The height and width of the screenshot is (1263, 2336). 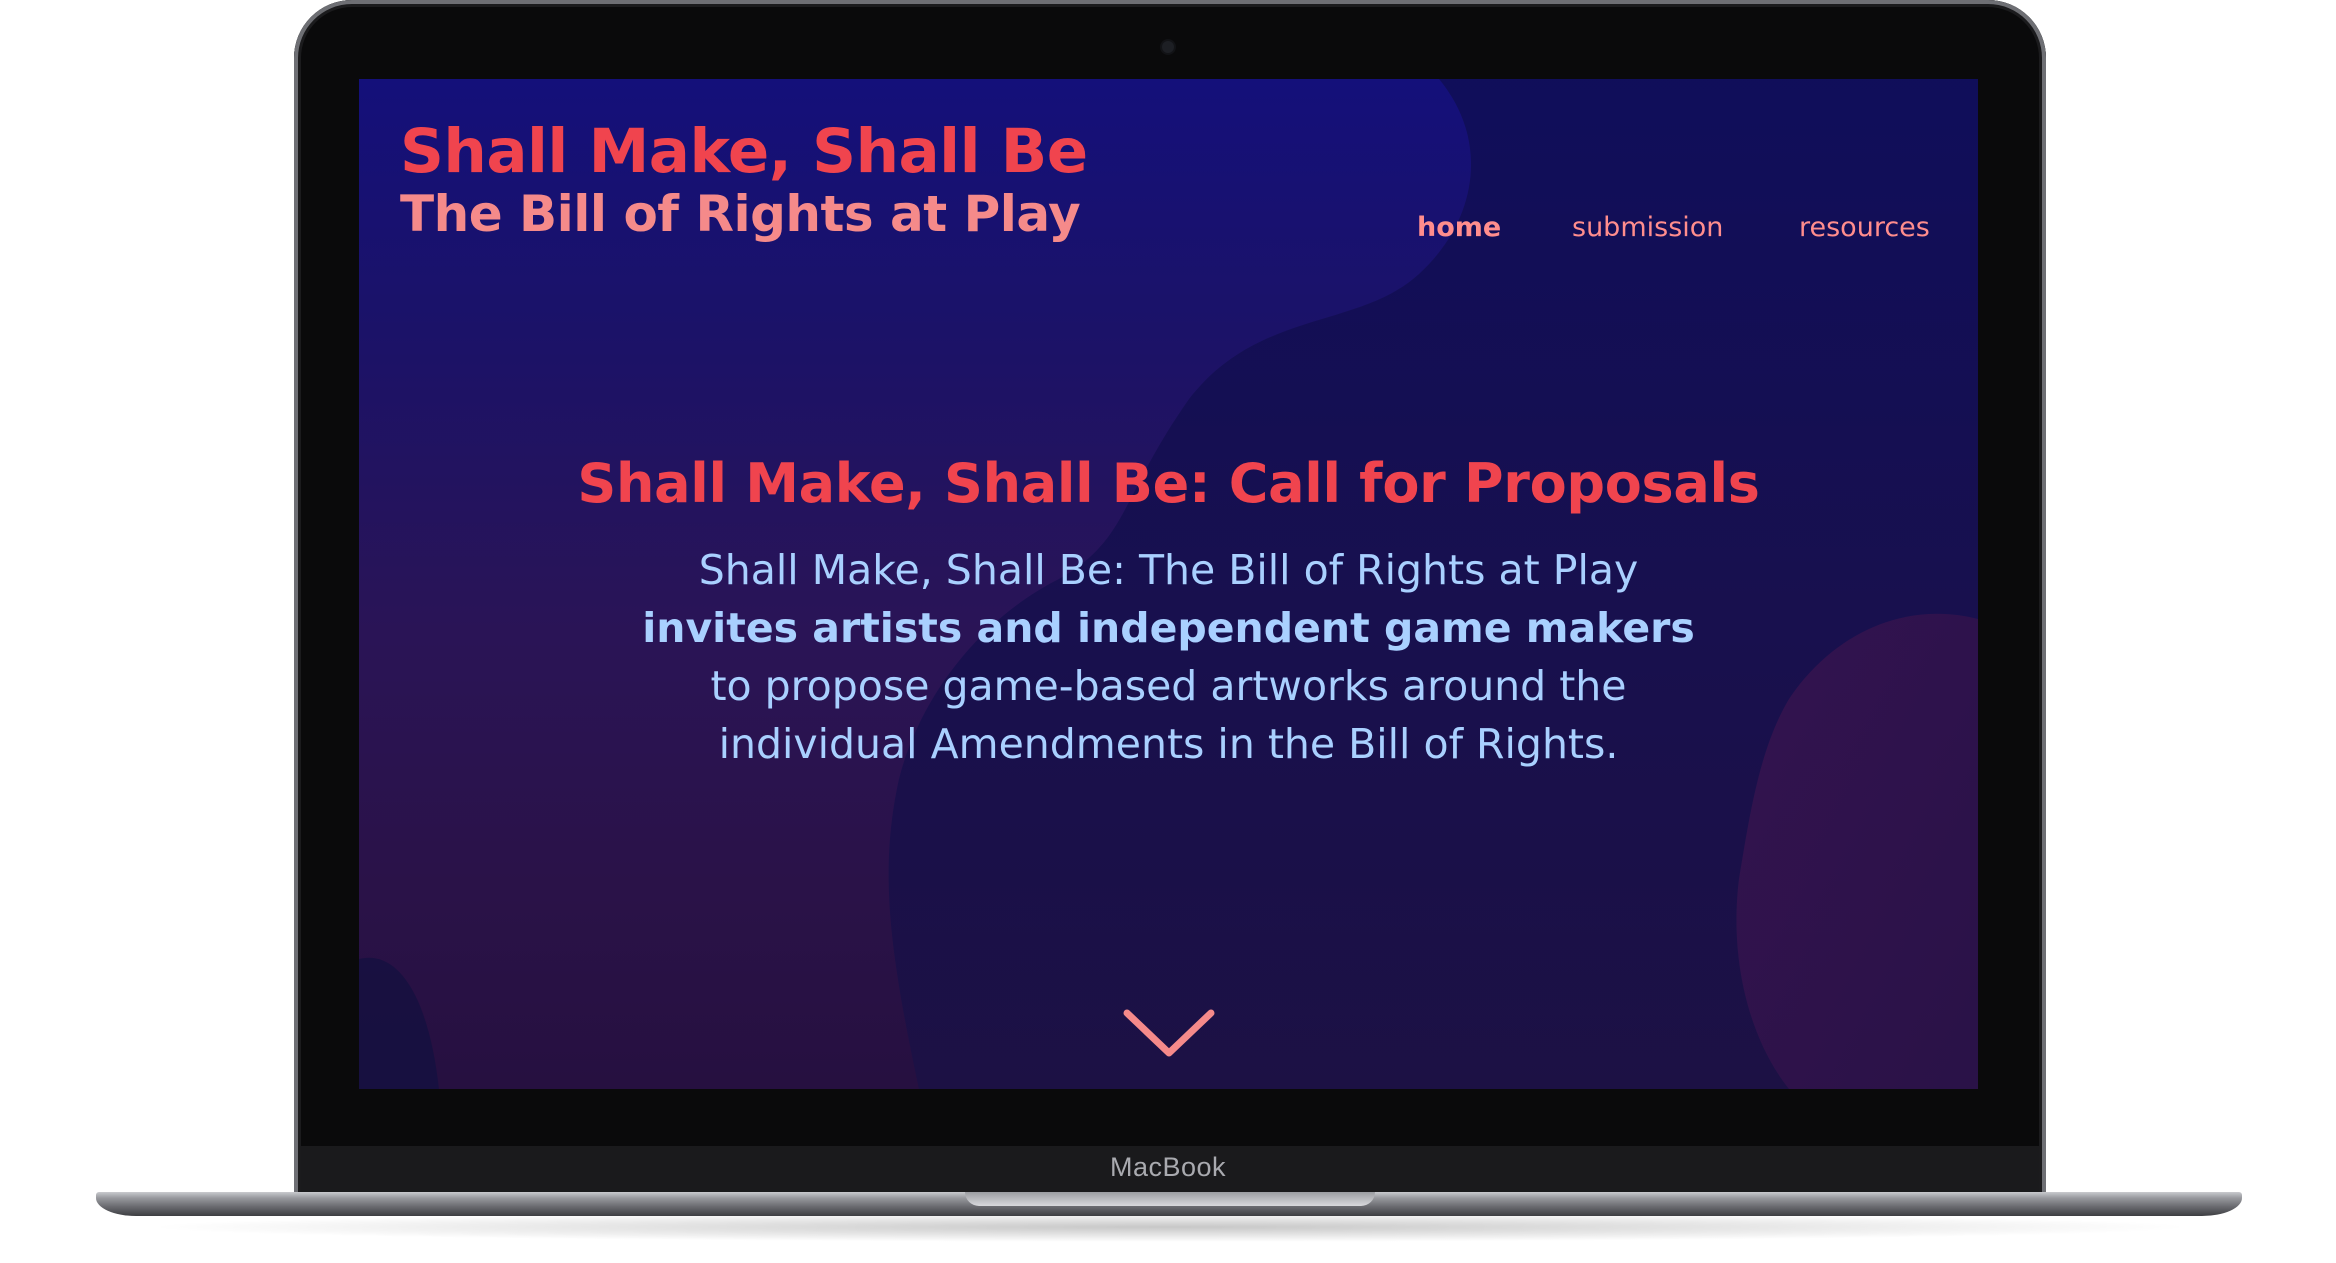 I want to click on camera-icon, so click(x=1168, y=47).